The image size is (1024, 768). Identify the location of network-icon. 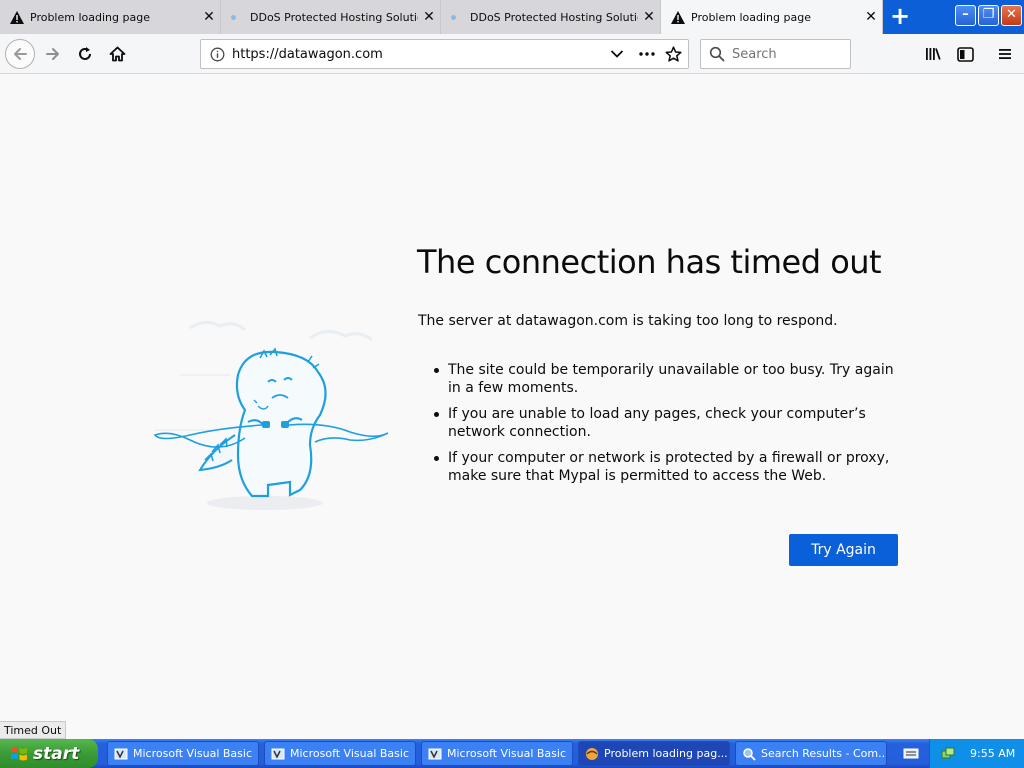
(948, 754).